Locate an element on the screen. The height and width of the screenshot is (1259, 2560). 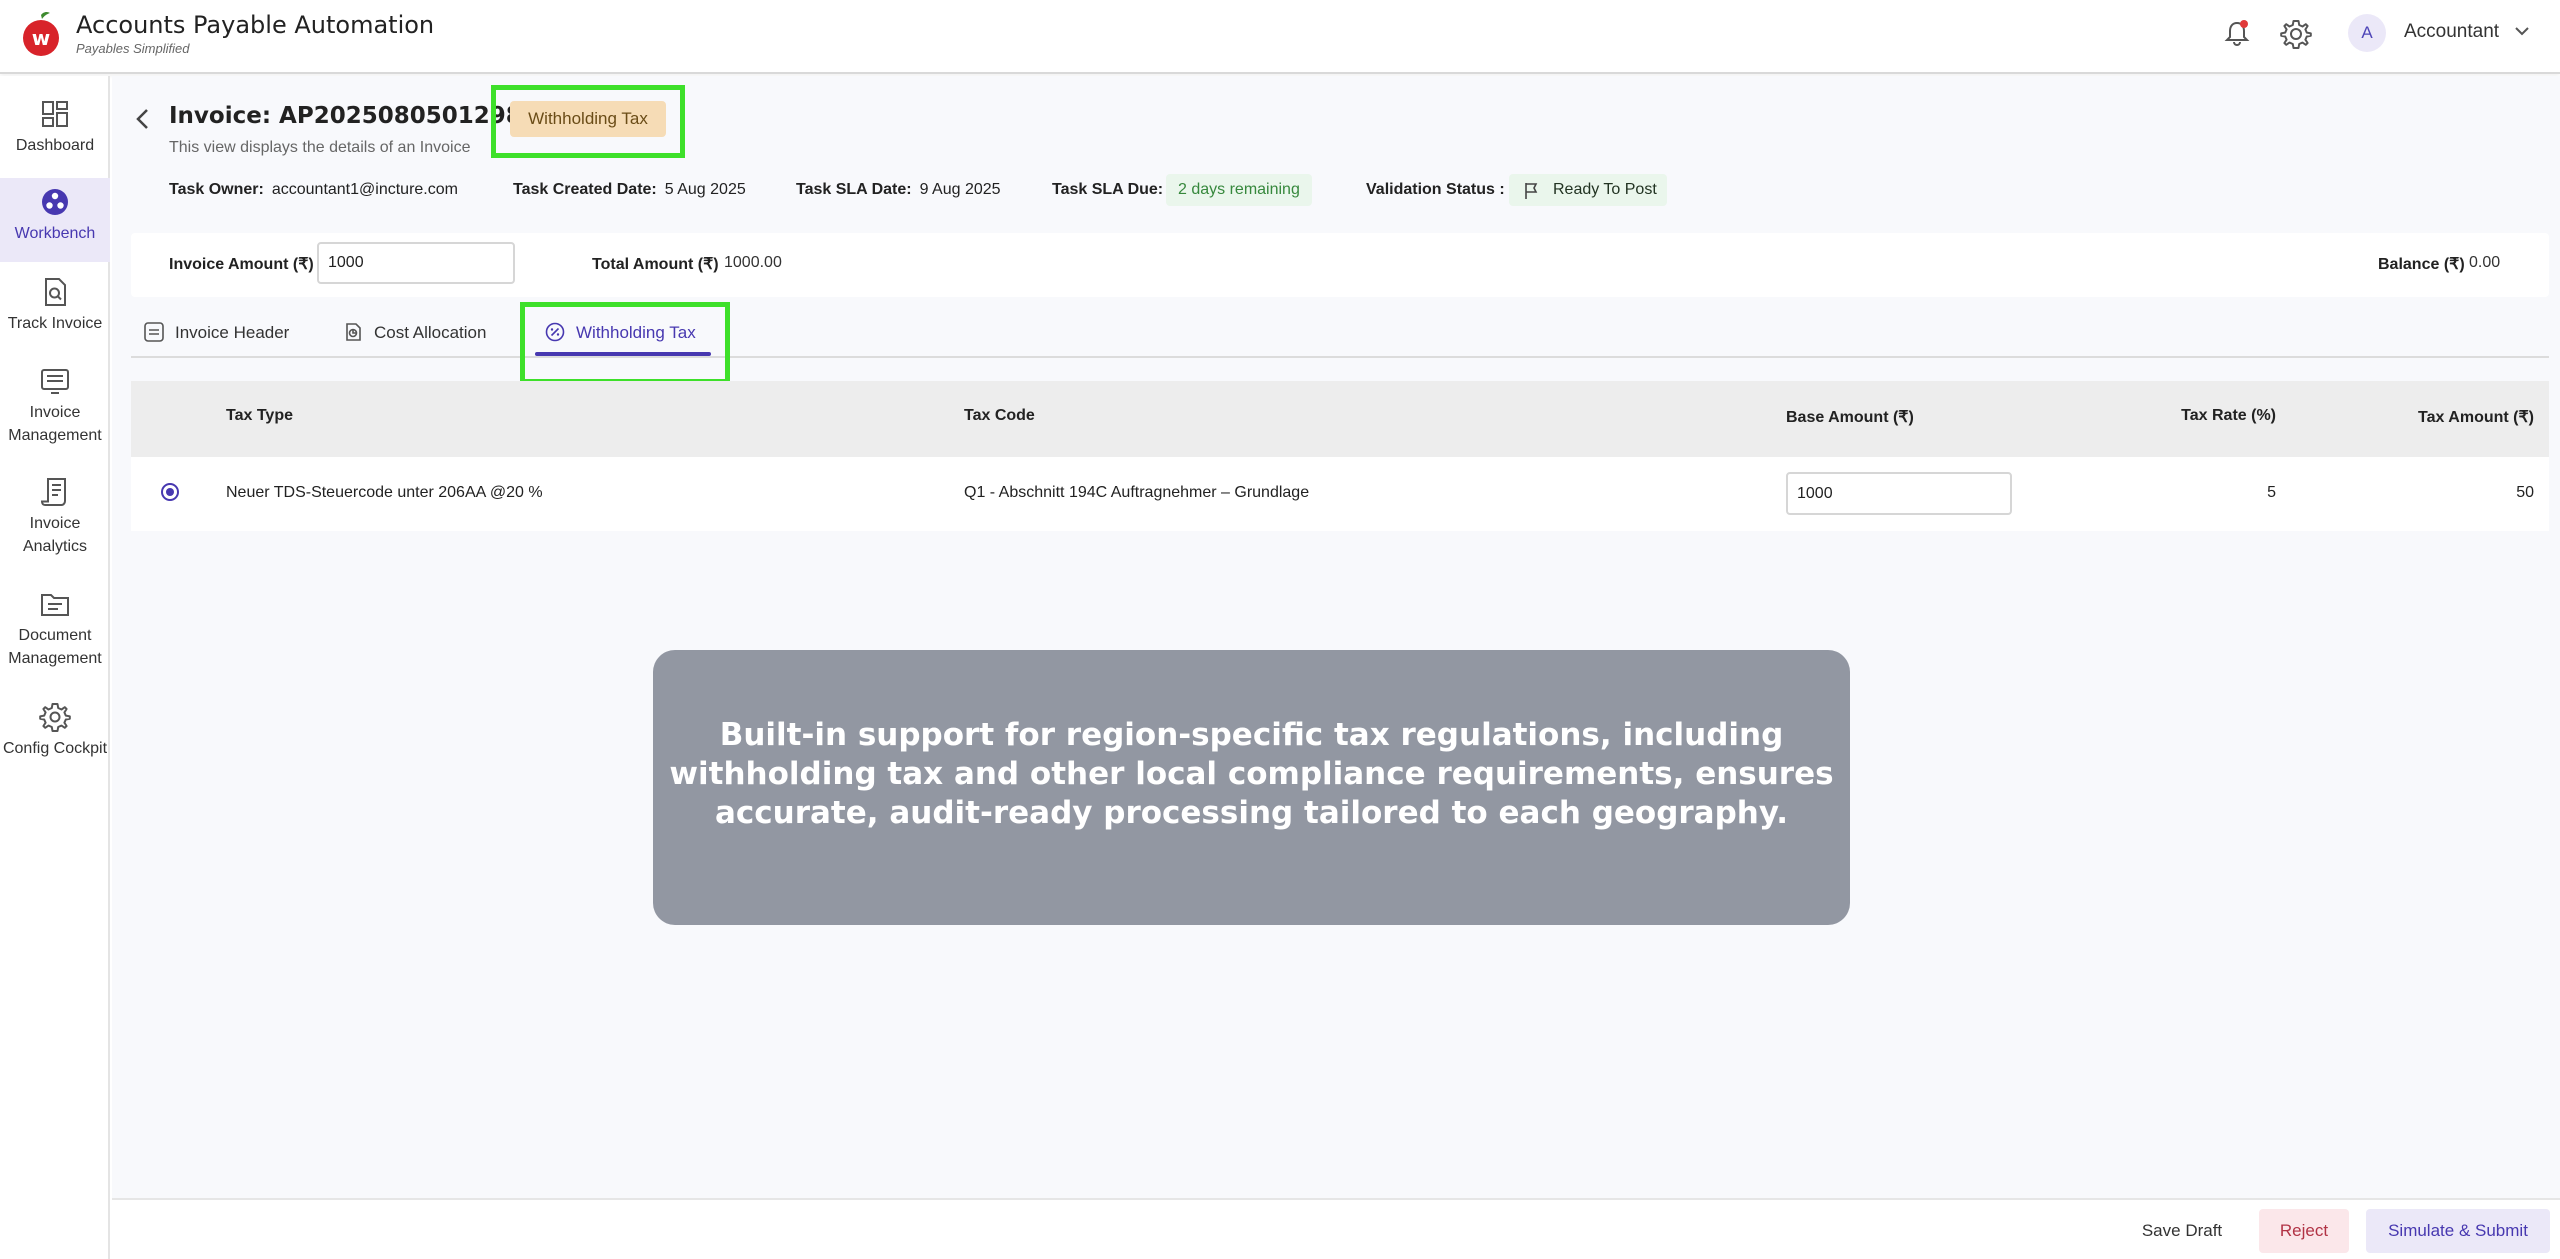
tab-label: Invoice Header is located at coordinates (232, 332).